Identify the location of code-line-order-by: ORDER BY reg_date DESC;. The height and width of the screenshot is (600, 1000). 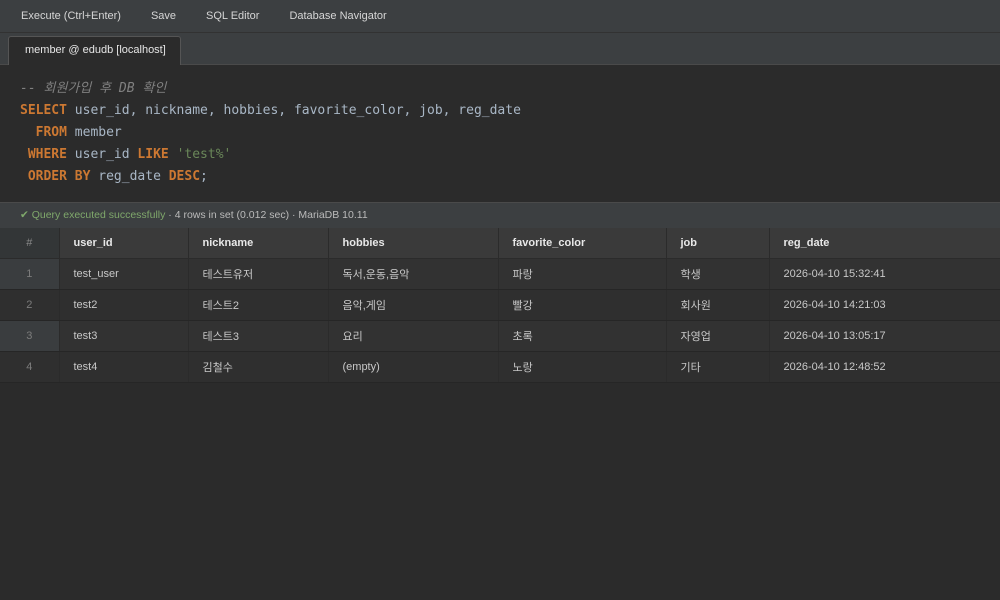
(500, 177).